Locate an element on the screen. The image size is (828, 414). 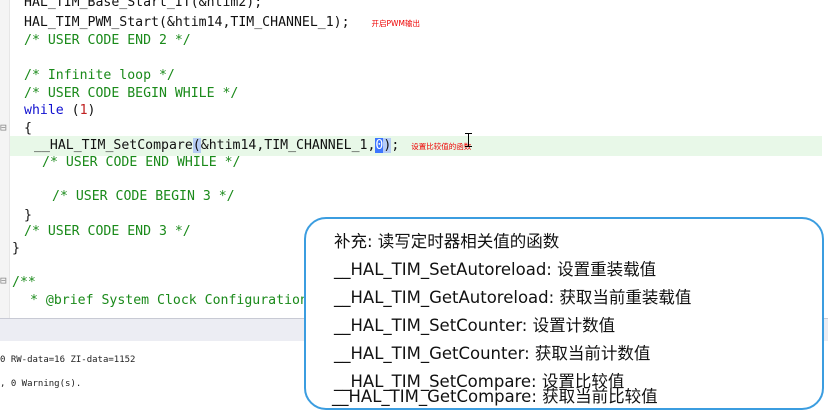
code-text: __HAL_TIM_SetCompare is located at coordinates (113, 145).